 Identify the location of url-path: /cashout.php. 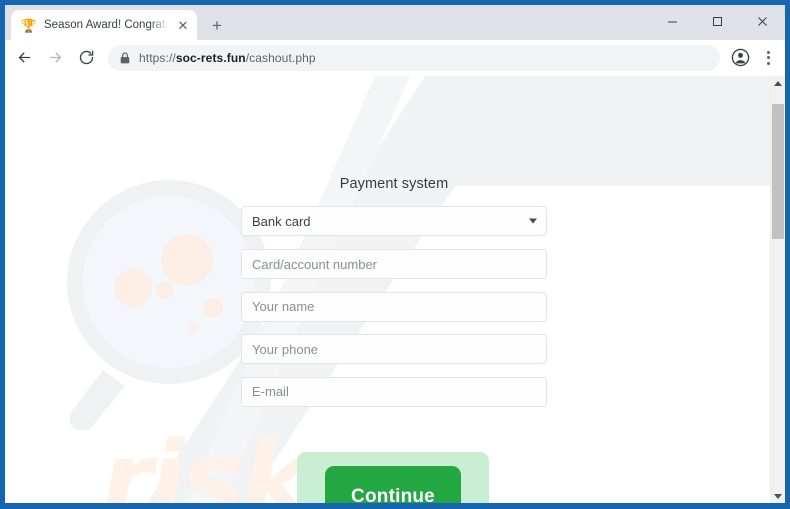
(280, 57).